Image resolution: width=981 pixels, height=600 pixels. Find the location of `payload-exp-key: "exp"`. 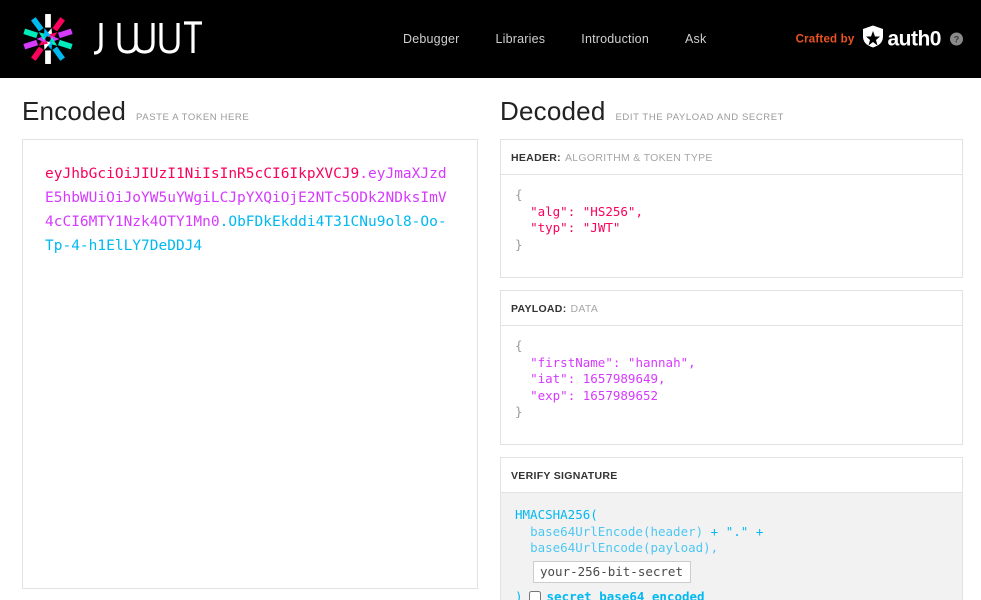

payload-exp-key: "exp" is located at coordinates (549, 395).